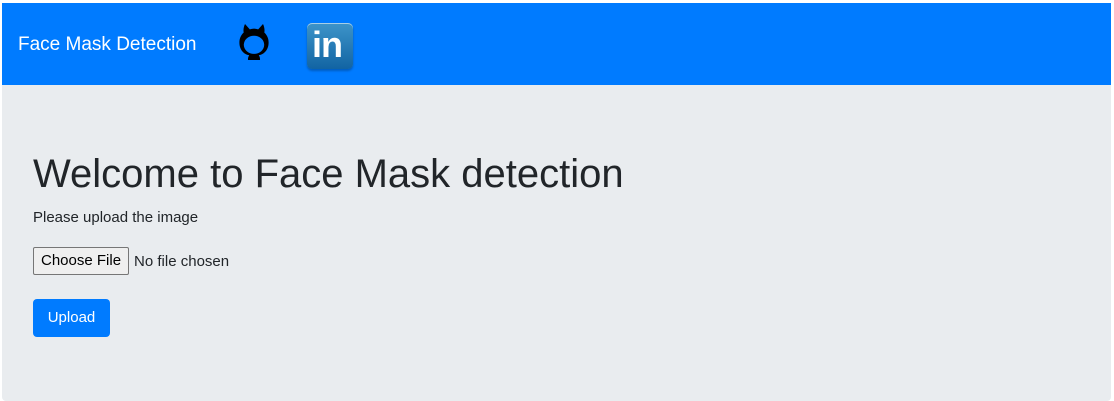 The image size is (1114, 401). Describe the element at coordinates (182, 261) in the screenshot. I see `file-status: No file chosen` at that location.